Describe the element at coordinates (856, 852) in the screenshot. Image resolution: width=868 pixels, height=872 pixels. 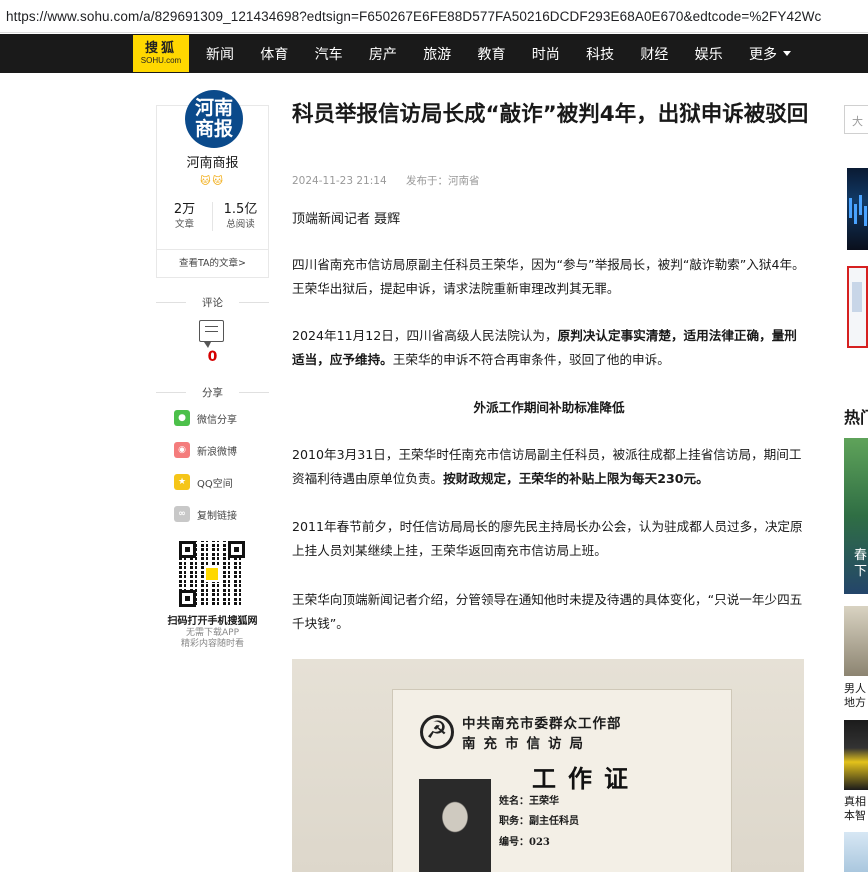
I see `hot-item-4-image` at that location.